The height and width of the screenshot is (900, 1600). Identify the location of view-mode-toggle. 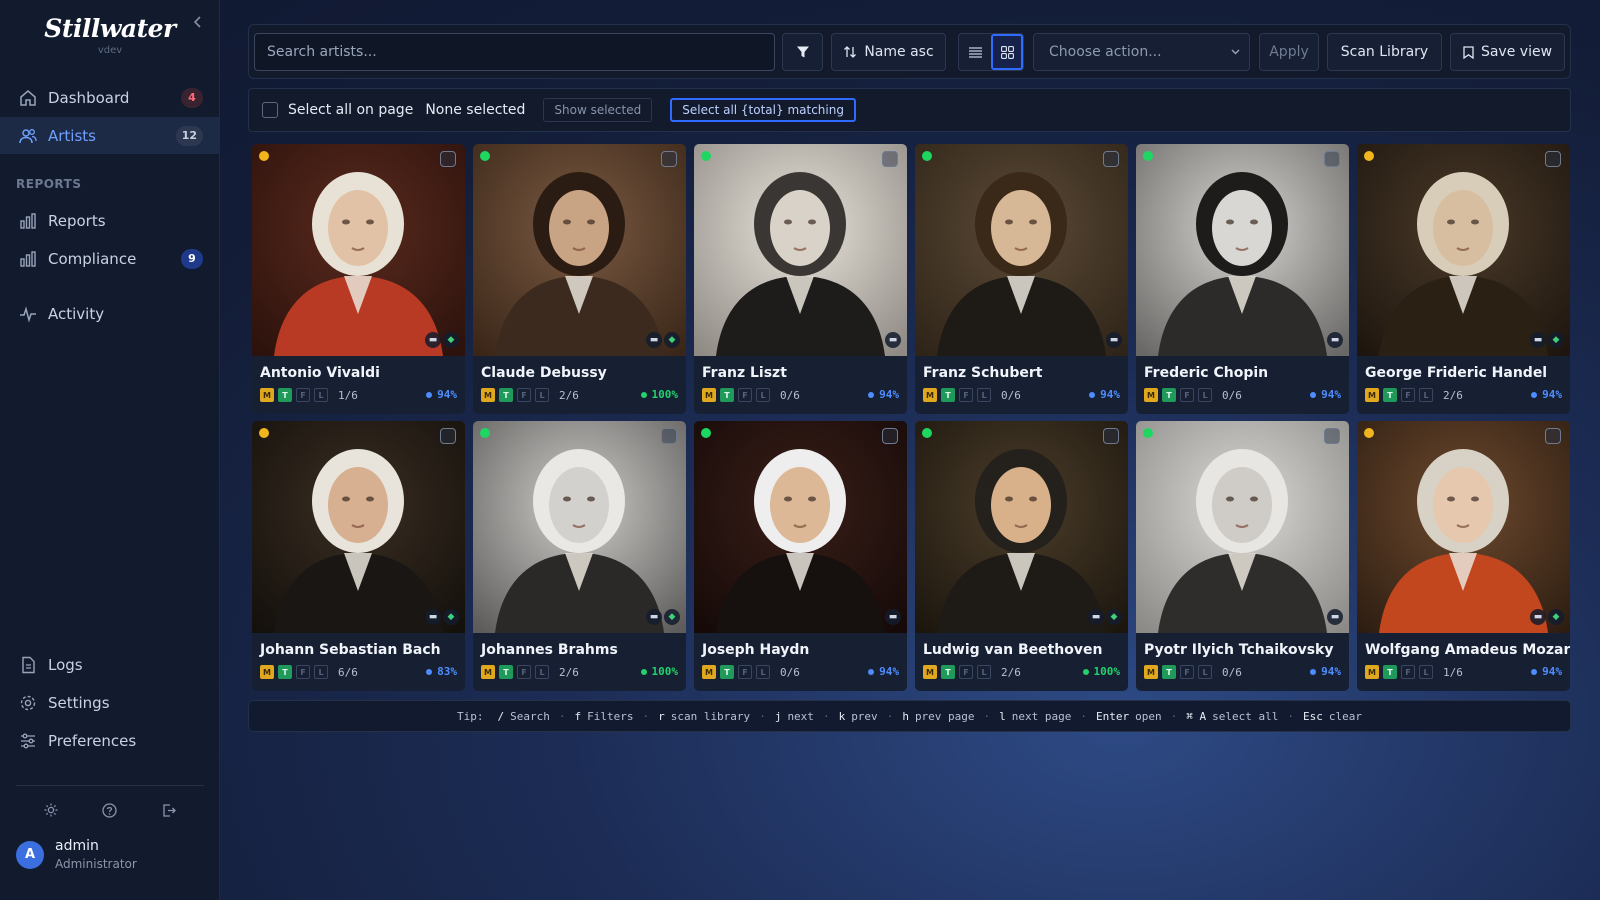
(991, 52).